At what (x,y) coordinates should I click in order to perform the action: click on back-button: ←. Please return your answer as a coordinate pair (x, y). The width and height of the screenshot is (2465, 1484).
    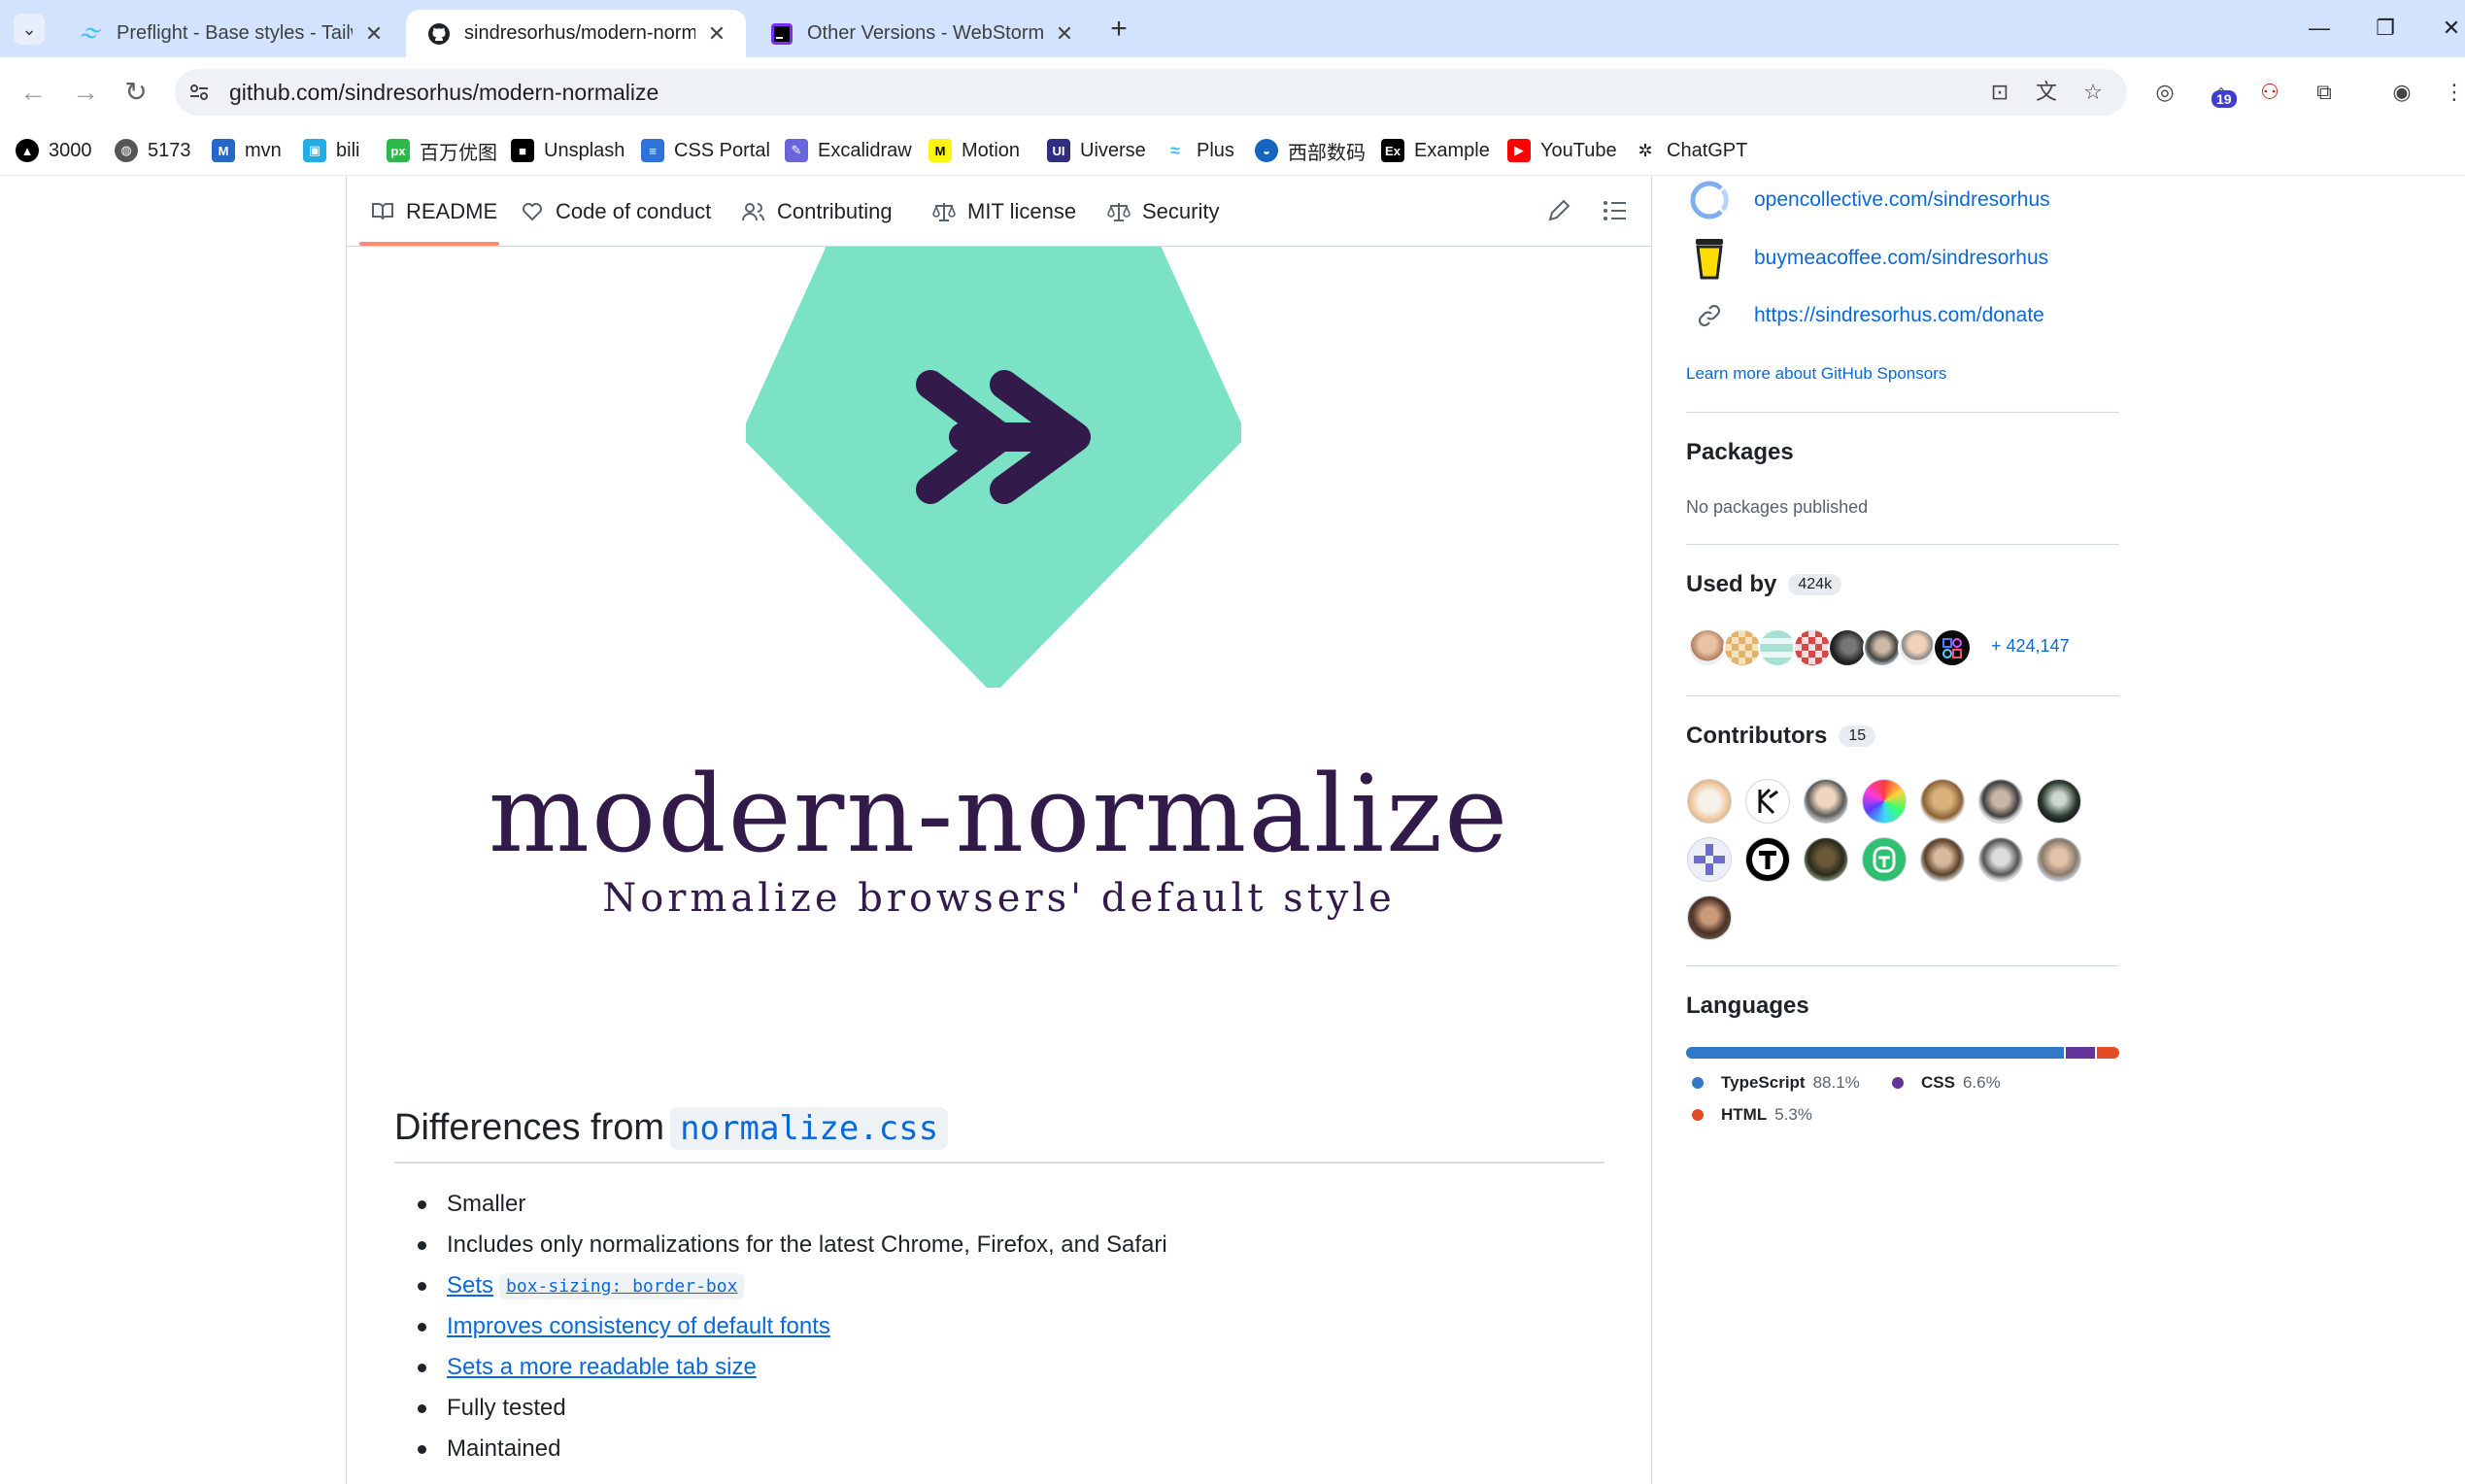
    Looking at the image, I should click on (33, 92).